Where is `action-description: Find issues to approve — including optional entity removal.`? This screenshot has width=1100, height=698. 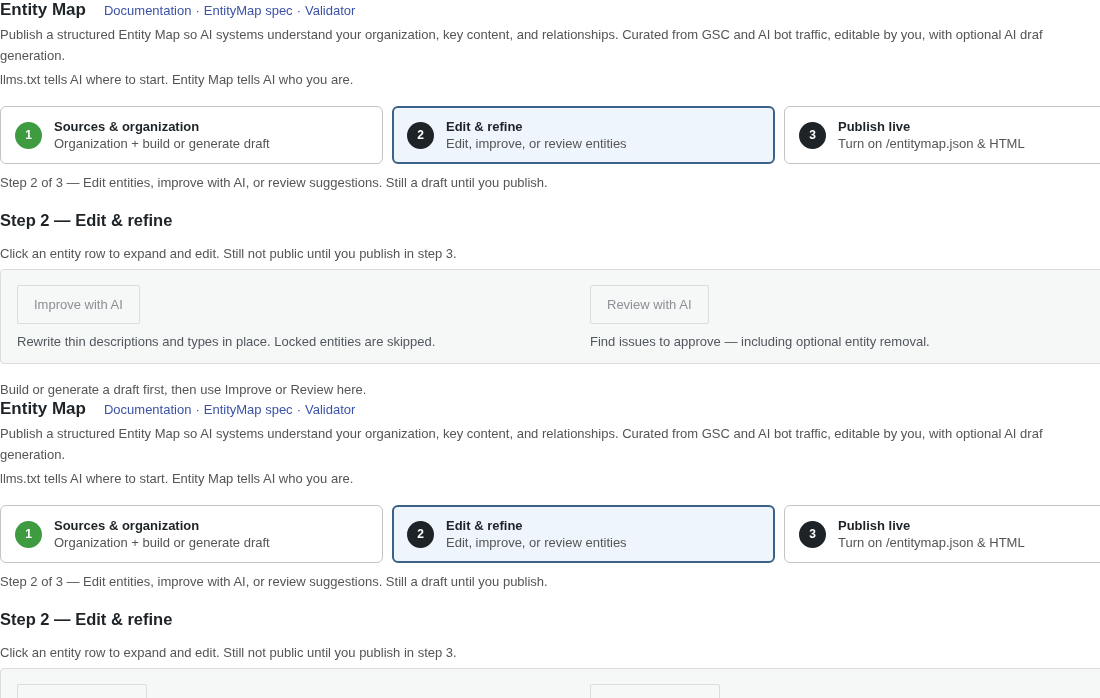
action-description: Find issues to approve — including optional entity removal. is located at coordinates (760, 342).